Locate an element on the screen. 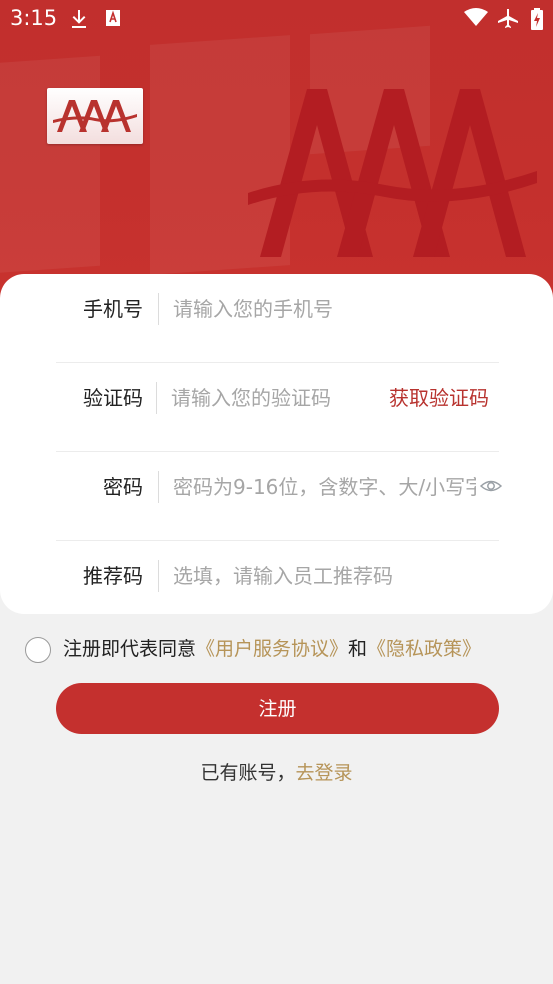  agreement-text: 注册即代表同意《用户服务协议》和《隐私政策》 is located at coordinates (272, 649).